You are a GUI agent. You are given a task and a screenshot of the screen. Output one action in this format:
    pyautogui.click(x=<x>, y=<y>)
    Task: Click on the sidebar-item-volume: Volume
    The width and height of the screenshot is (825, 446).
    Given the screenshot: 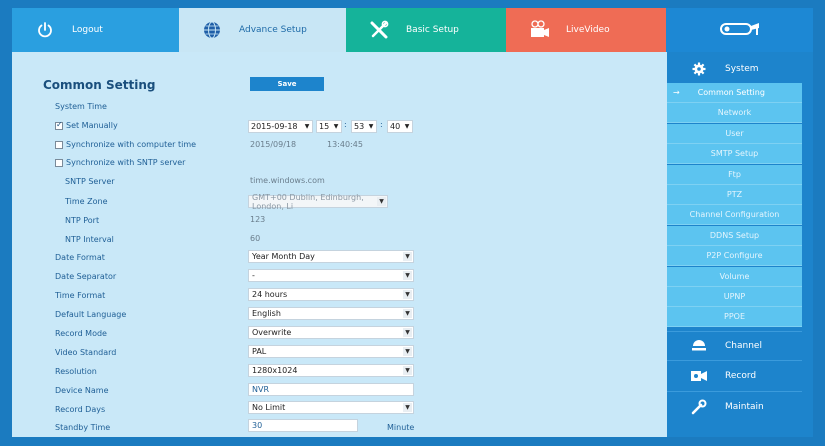 What is the action you would take?
    pyautogui.click(x=734, y=276)
    